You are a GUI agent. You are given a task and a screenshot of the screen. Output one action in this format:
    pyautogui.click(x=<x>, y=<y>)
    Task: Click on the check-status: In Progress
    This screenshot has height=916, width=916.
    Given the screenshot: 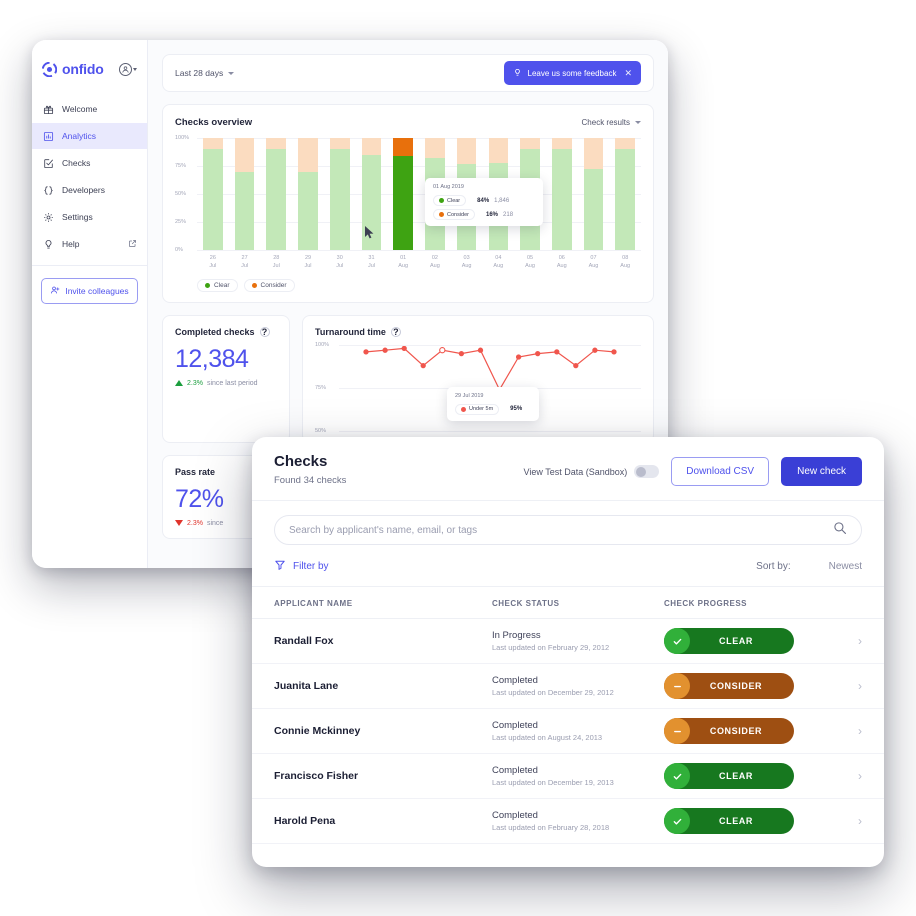 What is the action you would take?
    pyautogui.click(x=516, y=635)
    